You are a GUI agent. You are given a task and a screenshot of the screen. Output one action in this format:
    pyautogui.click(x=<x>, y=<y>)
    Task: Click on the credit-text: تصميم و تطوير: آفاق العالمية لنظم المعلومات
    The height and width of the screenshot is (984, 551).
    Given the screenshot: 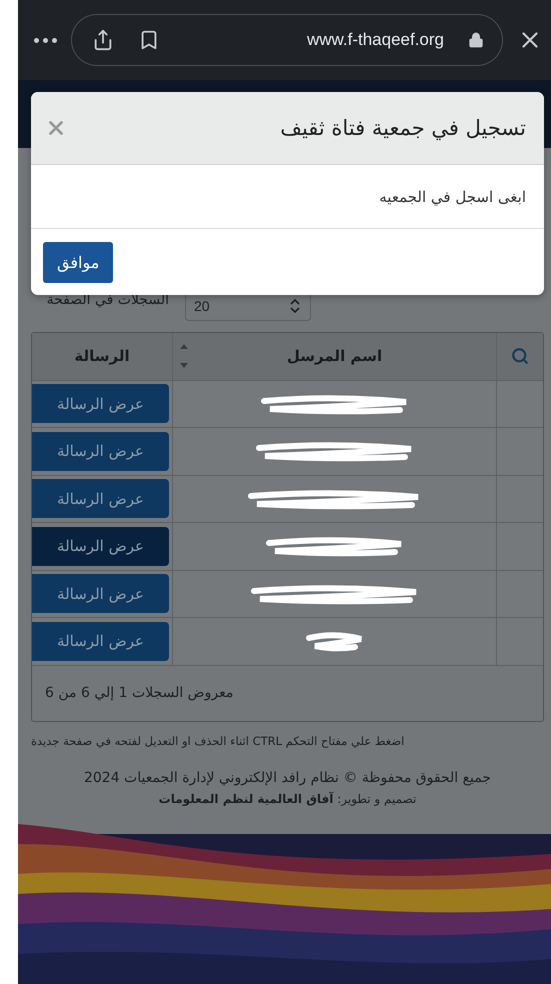 What is the action you would take?
    pyautogui.click(x=288, y=799)
    